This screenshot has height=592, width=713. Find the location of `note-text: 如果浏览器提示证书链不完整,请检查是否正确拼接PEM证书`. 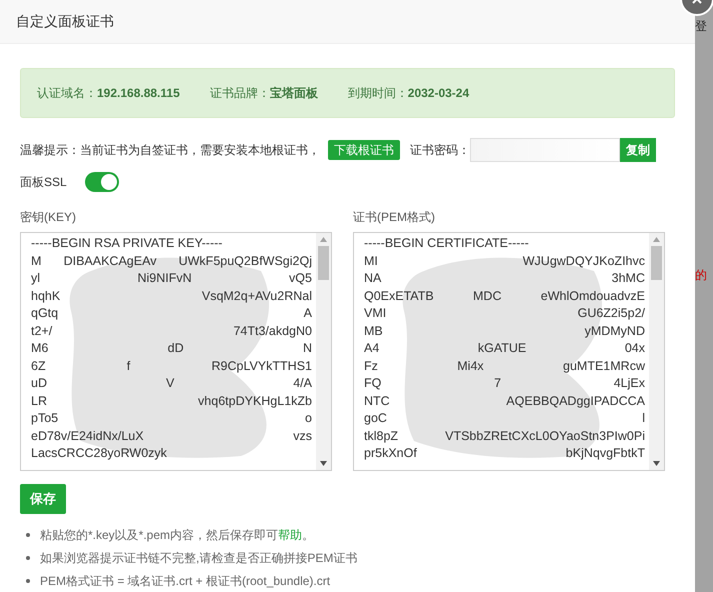

note-text: 如果浏览器提示证书链不完整,请检查是否正确拼接PEM证书 is located at coordinates (199, 558).